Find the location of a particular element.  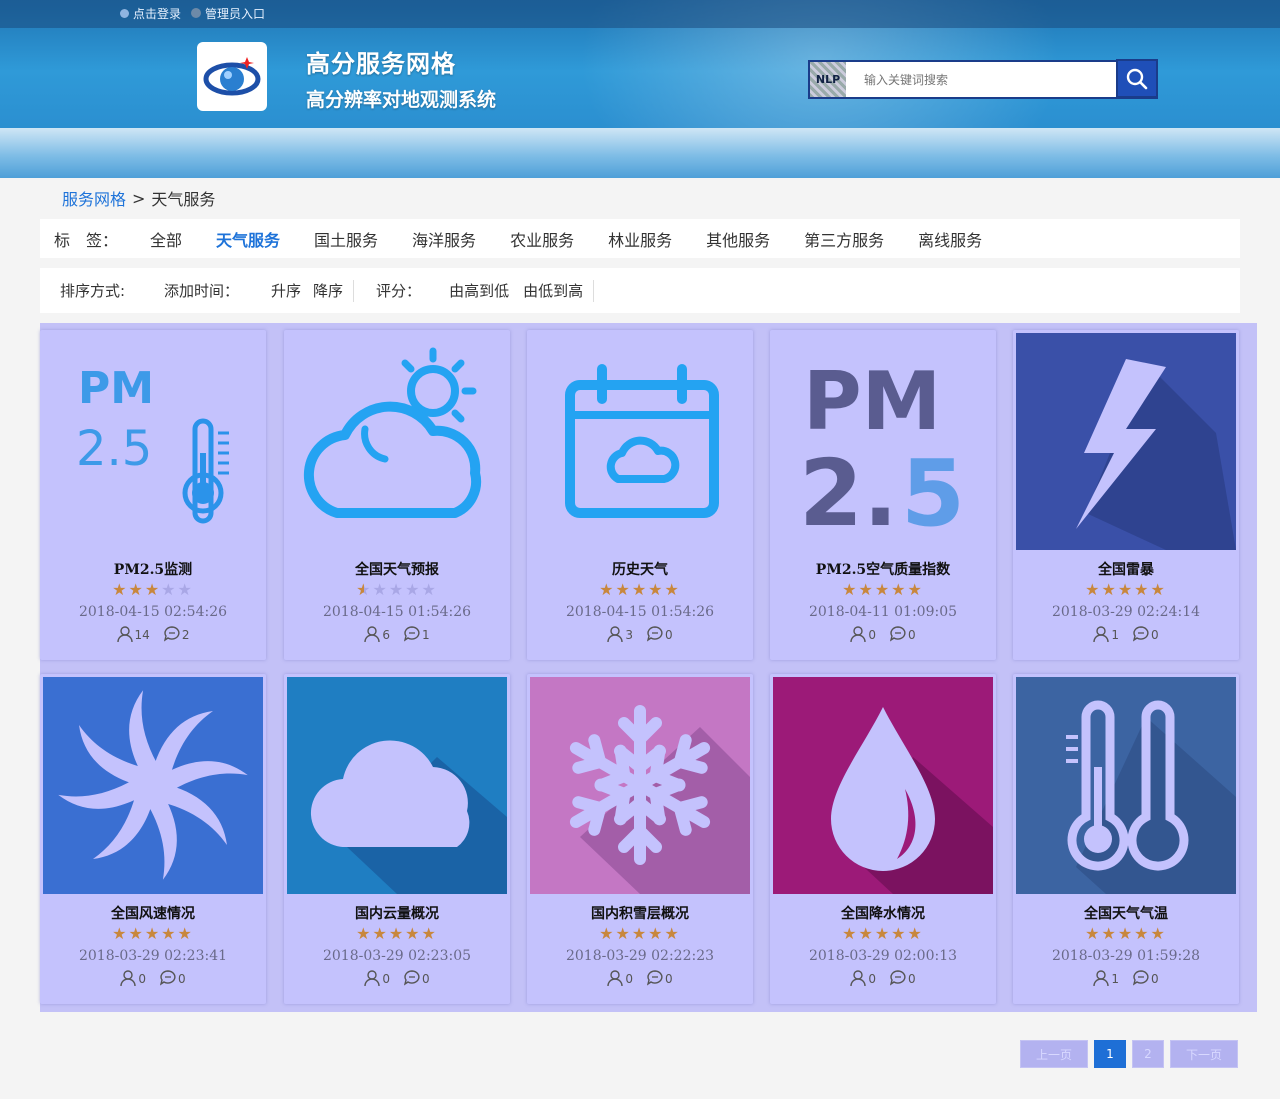

user-count-value: 3 is located at coordinates (629, 635).